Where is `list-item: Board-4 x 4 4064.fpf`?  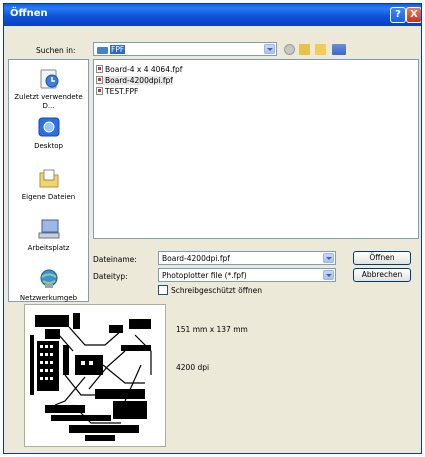 list-item: Board-4 x 4 4064.fpf is located at coordinates (139, 69).